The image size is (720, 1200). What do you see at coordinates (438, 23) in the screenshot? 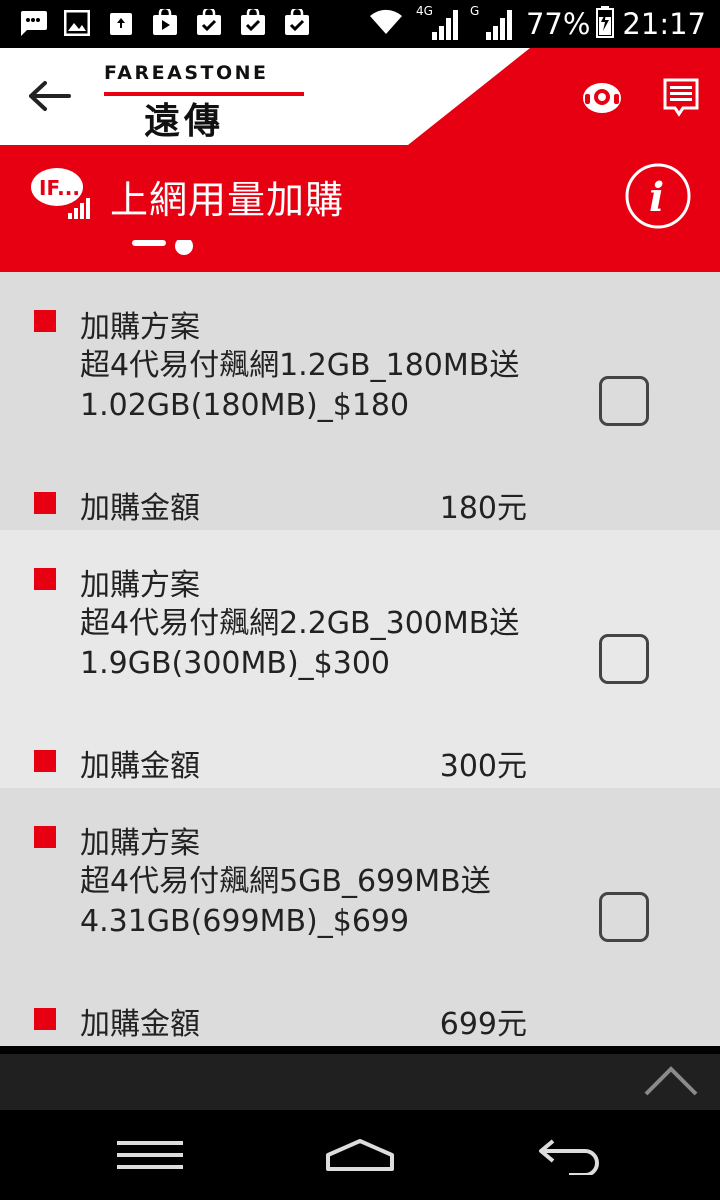
I see `signal-4g-icon: 4G` at bounding box center [438, 23].